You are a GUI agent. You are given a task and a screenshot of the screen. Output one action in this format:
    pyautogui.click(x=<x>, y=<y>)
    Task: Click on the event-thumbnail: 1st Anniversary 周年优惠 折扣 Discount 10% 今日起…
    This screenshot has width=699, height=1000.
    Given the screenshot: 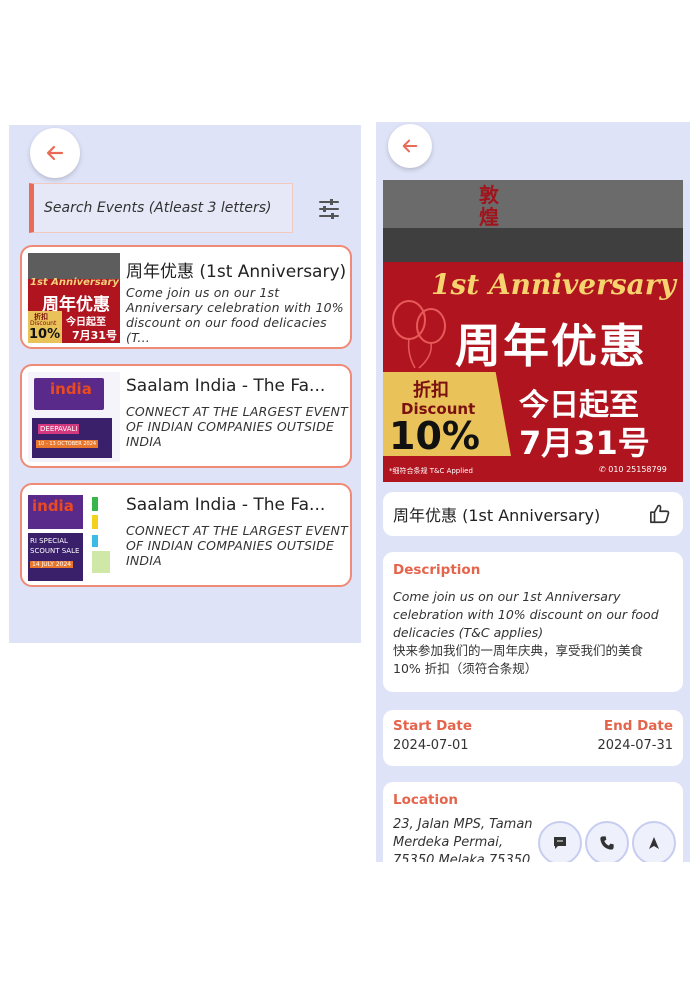 What is the action you would take?
    pyautogui.click(x=74, y=298)
    